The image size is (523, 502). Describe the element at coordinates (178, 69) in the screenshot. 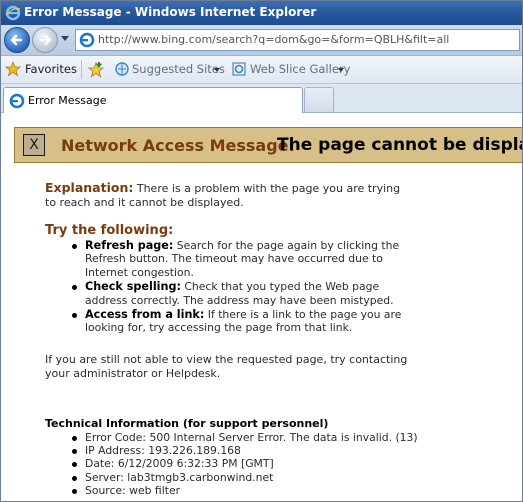

I see `suggested-sites-button: Suggested Sites` at that location.